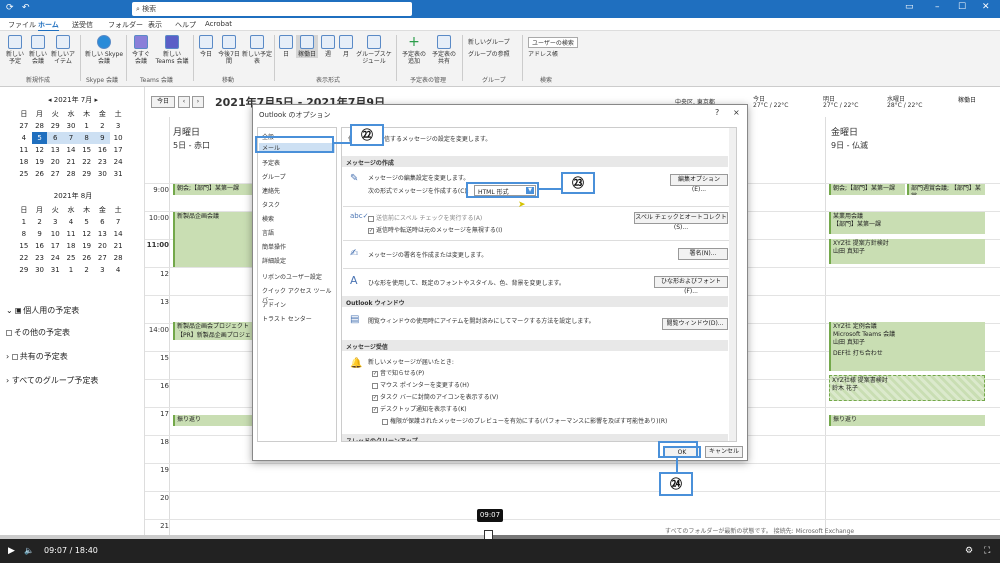 The height and width of the screenshot is (563, 1000). I want to click on menu-folder: フォルダー, so click(125, 25).